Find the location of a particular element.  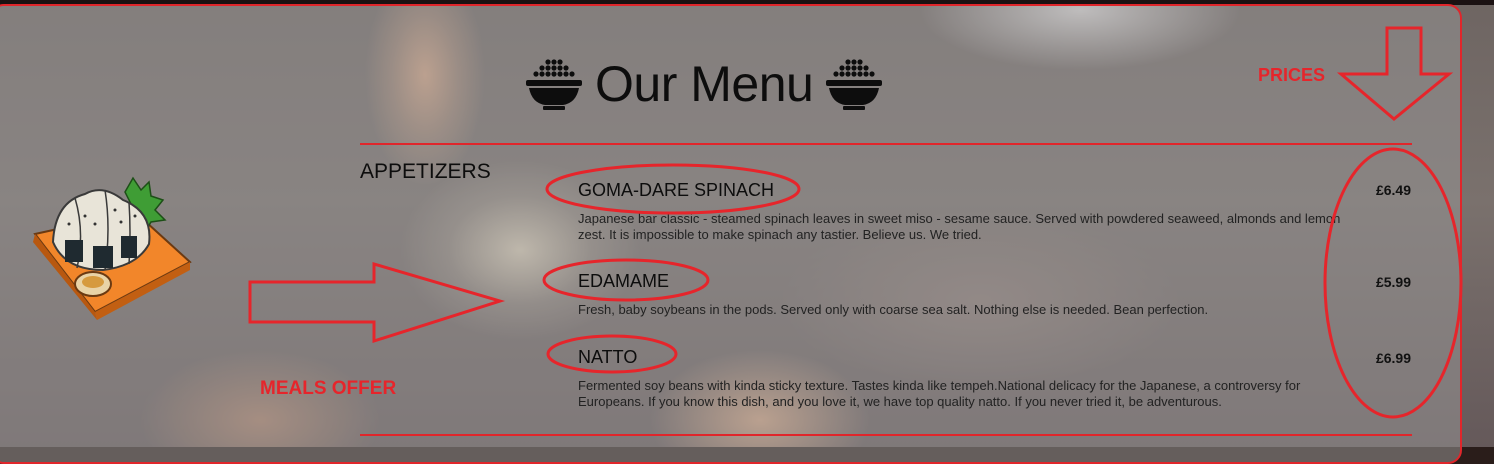

prices-annotation-label: PRICES is located at coordinates (1292, 75).